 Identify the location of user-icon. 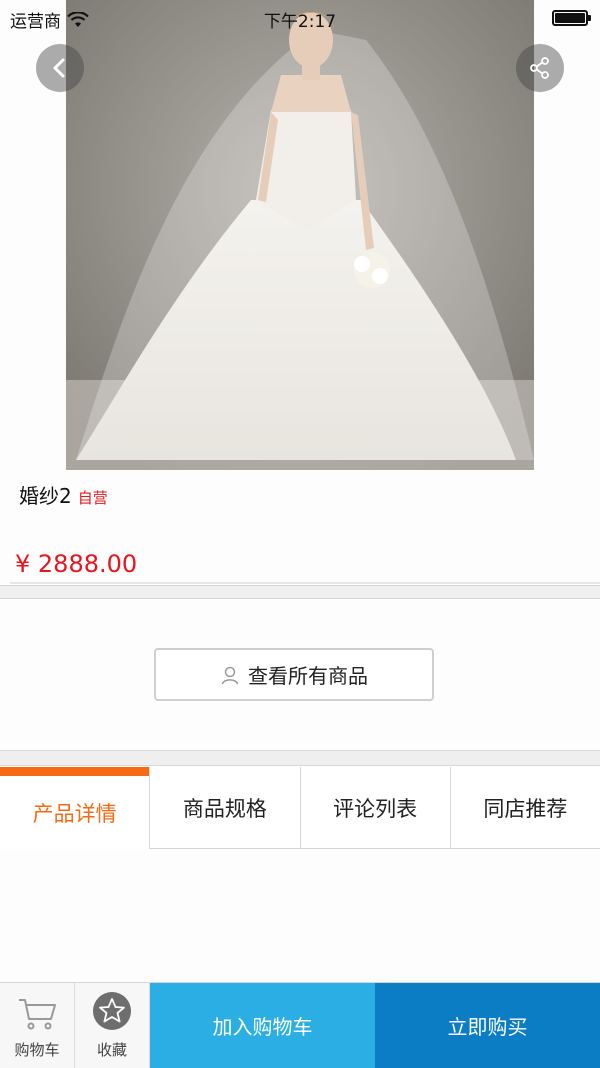
(230, 675).